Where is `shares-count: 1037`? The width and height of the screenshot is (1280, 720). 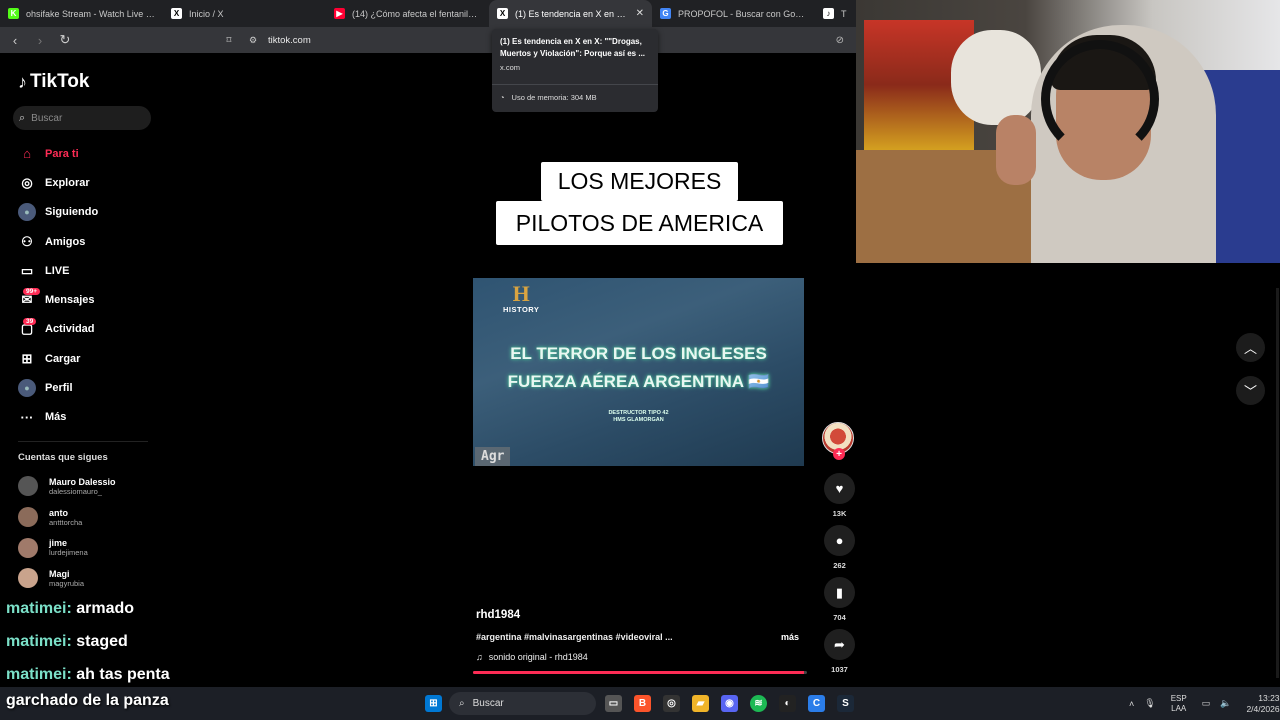 shares-count: 1037 is located at coordinates (839, 669).